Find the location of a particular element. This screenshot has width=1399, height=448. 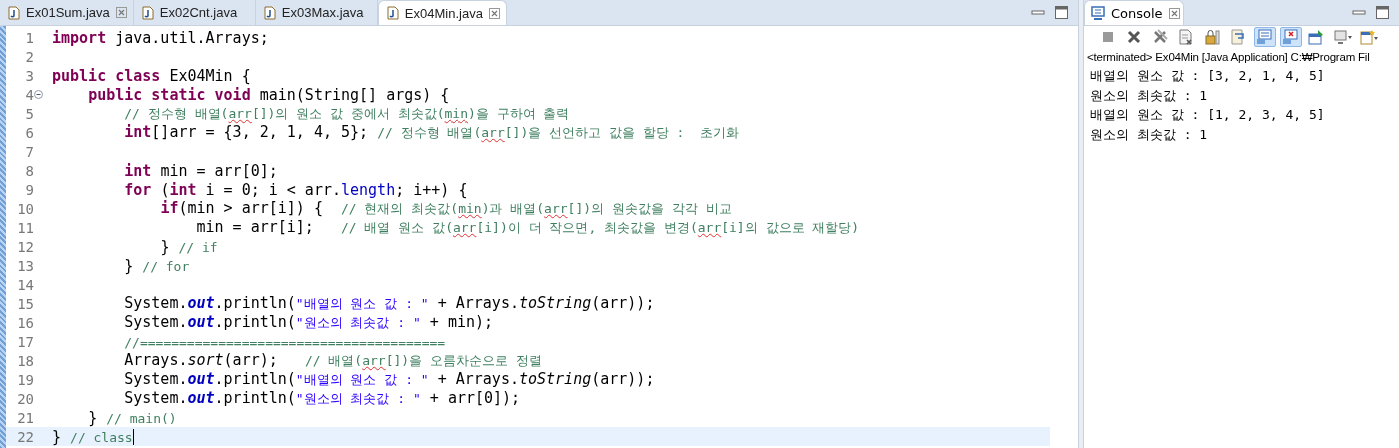

line-number: 5 is located at coordinates (29, 113).